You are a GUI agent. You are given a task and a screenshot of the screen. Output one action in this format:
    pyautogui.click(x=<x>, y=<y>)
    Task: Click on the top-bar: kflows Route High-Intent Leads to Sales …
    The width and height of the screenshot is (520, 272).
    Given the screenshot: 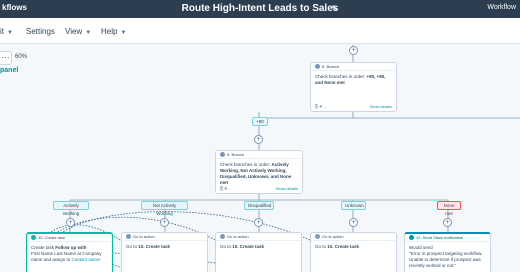 What is the action you would take?
    pyautogui.click(x=260, y=9)
    